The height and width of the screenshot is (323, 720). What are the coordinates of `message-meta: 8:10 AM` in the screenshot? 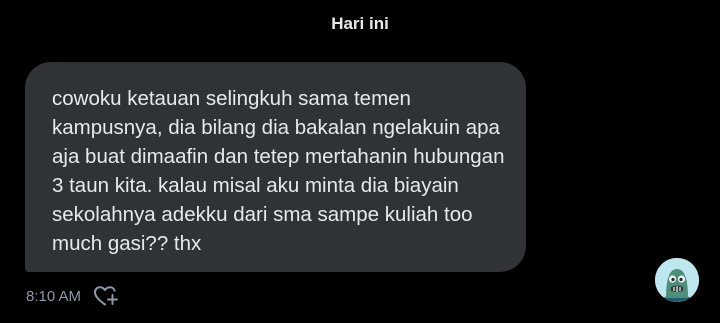 It's located at (72, 296).